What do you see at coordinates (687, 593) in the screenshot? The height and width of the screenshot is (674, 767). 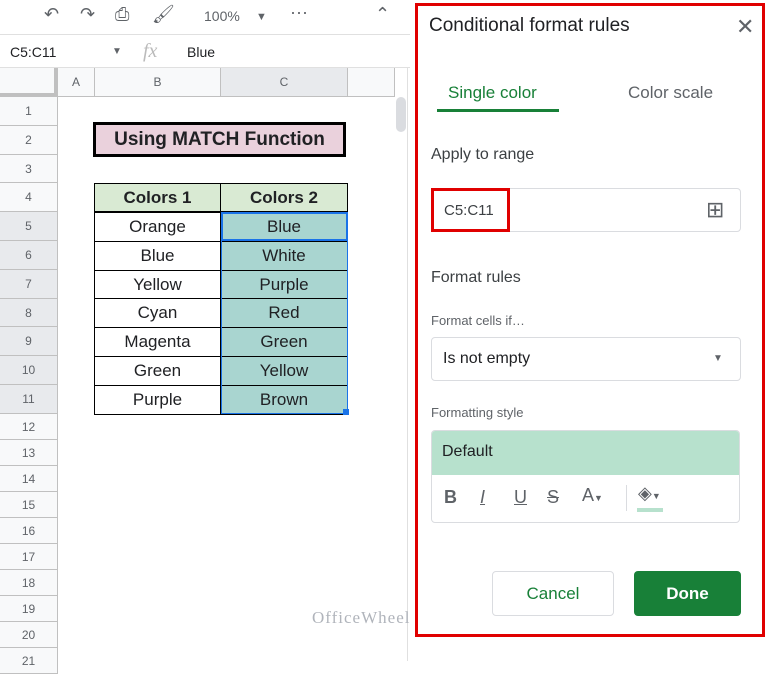 I see `done-button: Done` at bounding box center [687, 593].